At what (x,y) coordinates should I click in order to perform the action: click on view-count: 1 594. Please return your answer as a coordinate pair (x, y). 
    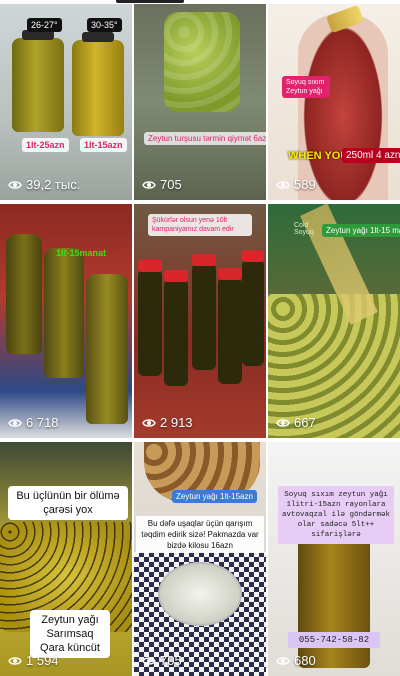
    Looking at the image, I should click on (33, 660).